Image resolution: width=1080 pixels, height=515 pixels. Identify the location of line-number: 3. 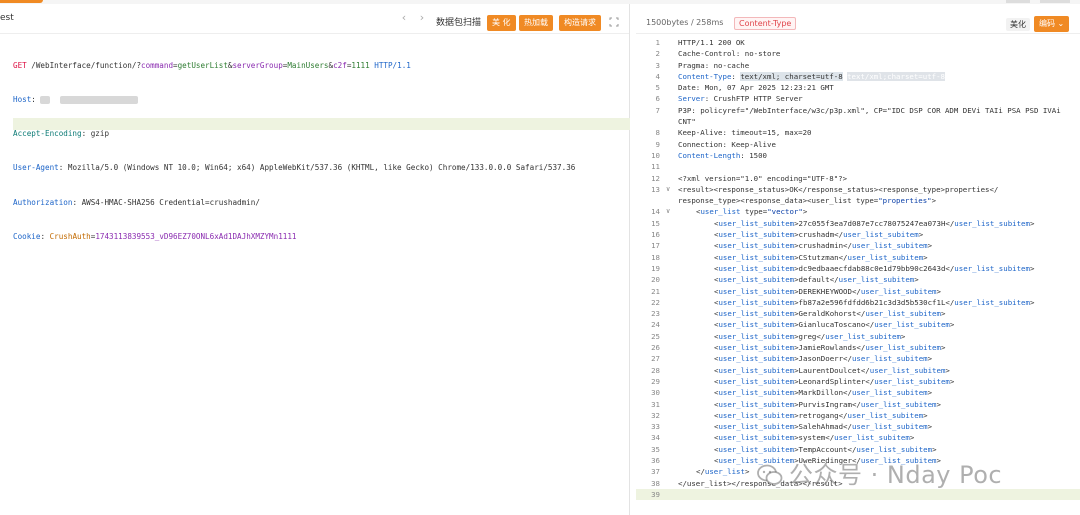
(657, 65).